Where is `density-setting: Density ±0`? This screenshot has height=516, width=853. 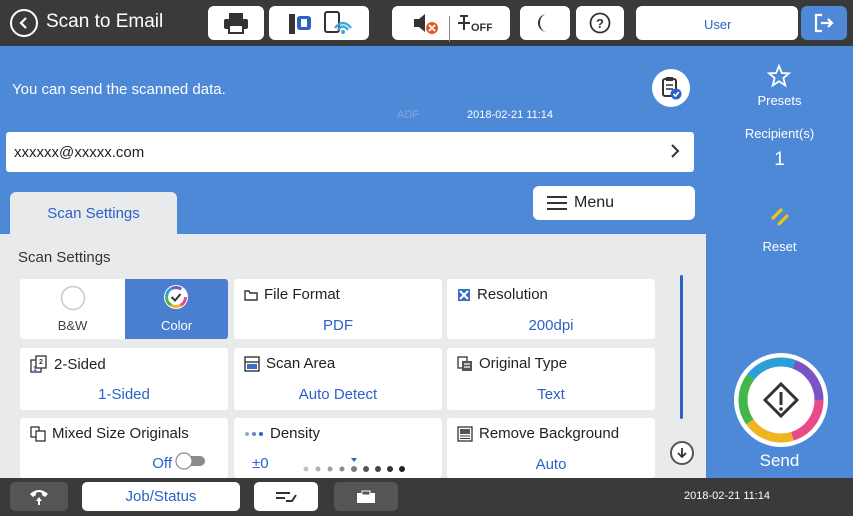 density-setting: Density ±0 is located at coordinates (338, 448).